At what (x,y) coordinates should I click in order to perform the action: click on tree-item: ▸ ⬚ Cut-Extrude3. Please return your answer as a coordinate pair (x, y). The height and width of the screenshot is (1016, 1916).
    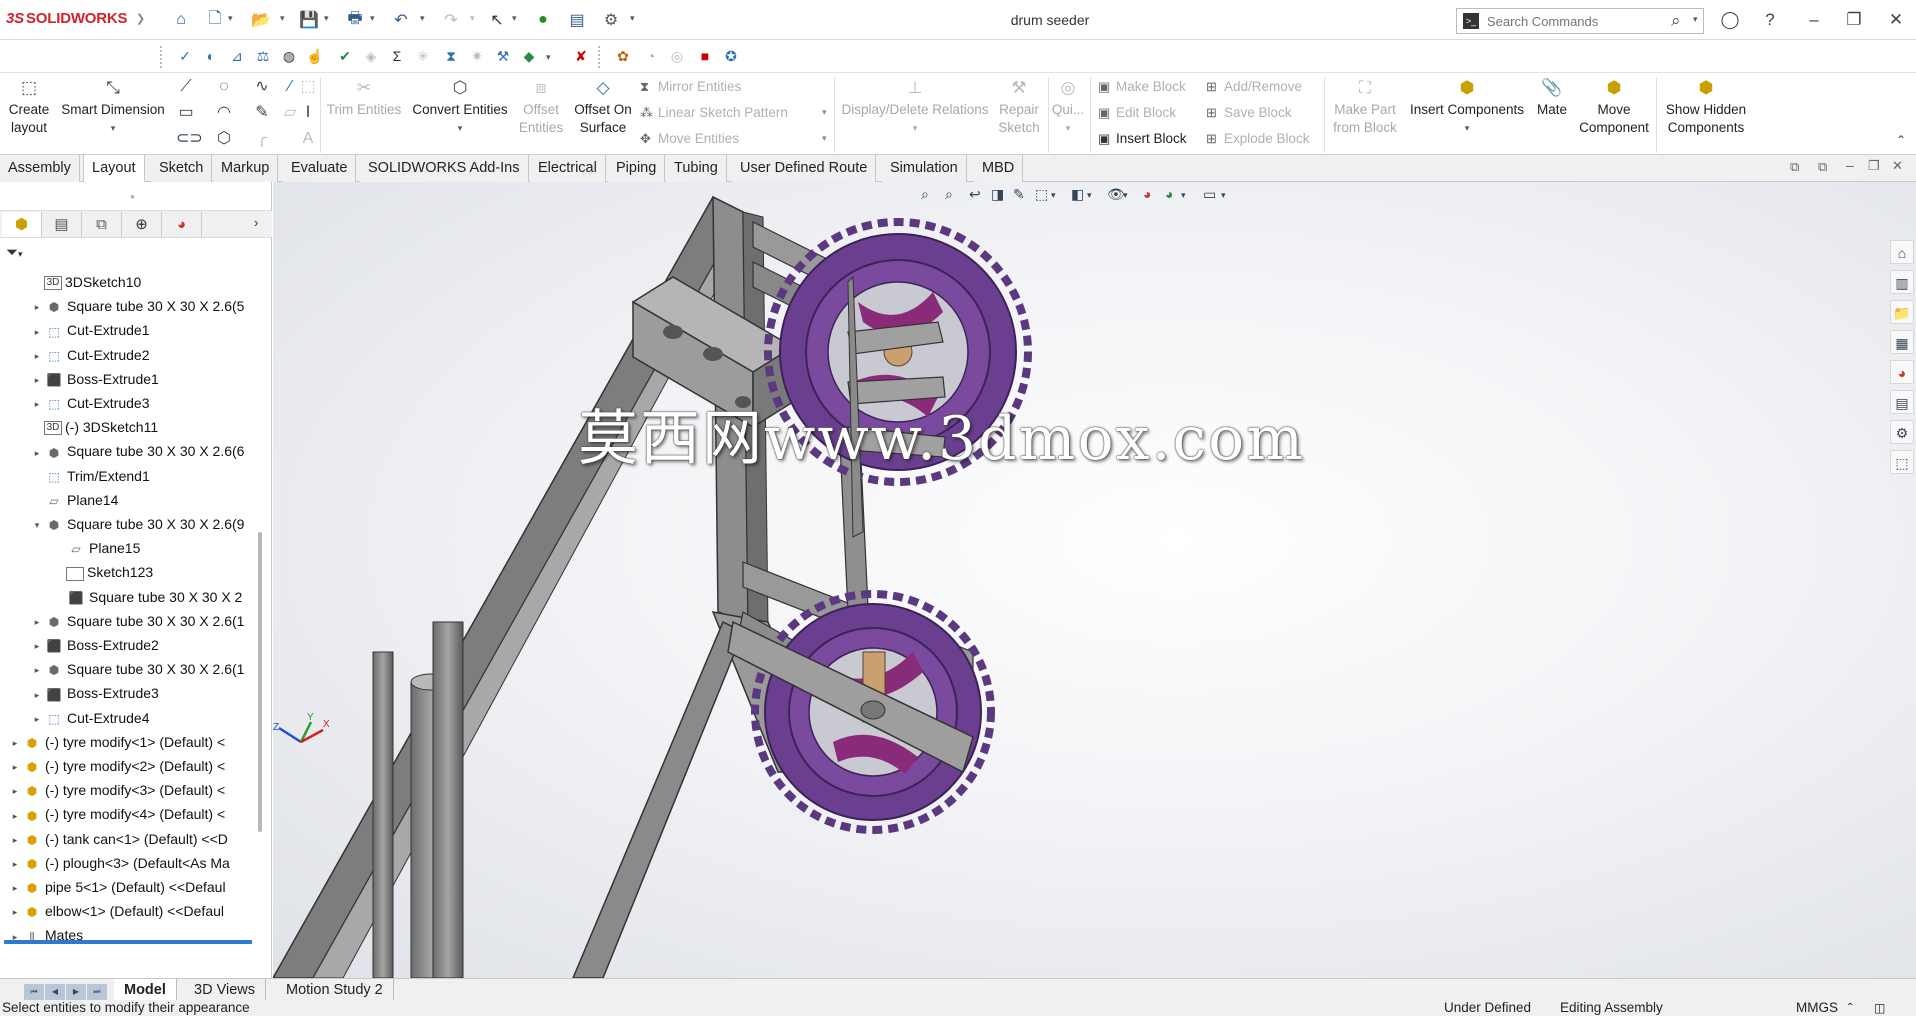
    Looking at the image, I should click on (90, 403).